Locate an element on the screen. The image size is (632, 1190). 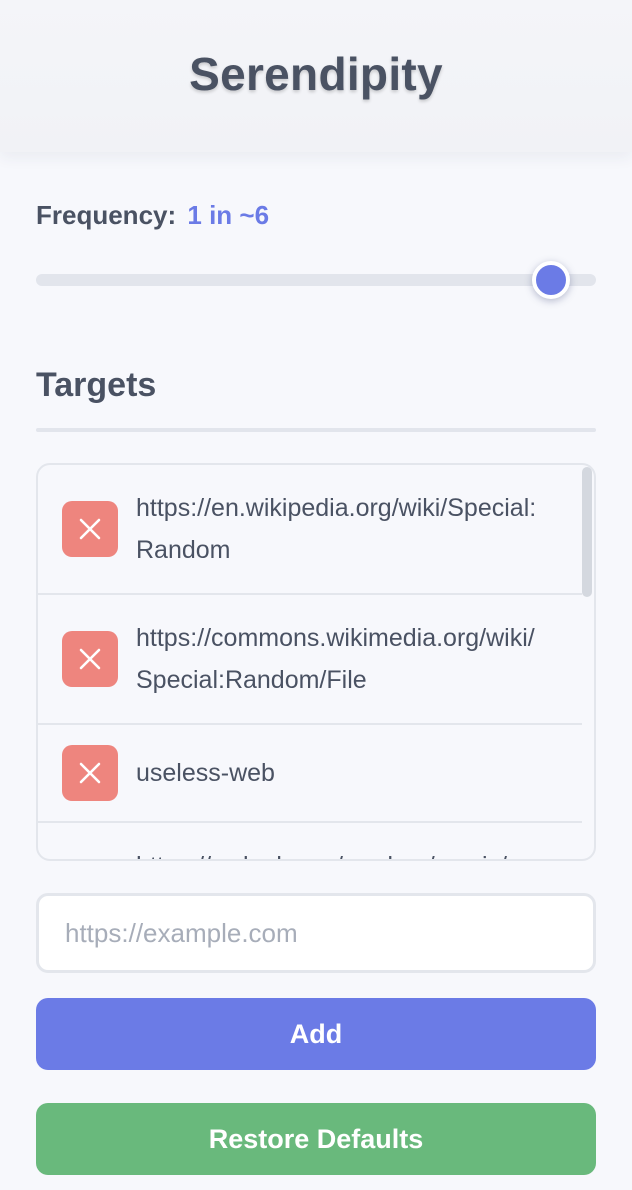
target-url: useless-web is located at coordinates (205, 773).